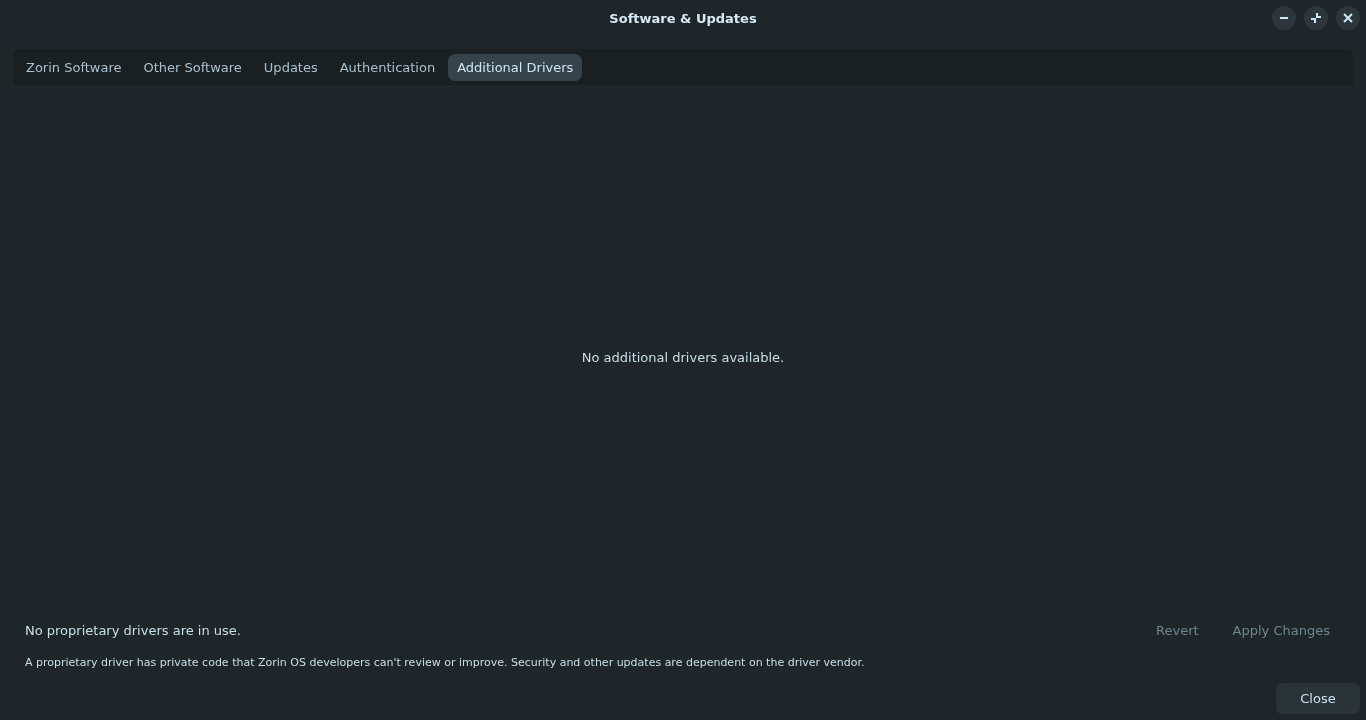 This screenshot has width=1366, height=720. Describe the element at coordinates (683, 18) in the screenshot. I see `window-title: Software & Updates` at that location.